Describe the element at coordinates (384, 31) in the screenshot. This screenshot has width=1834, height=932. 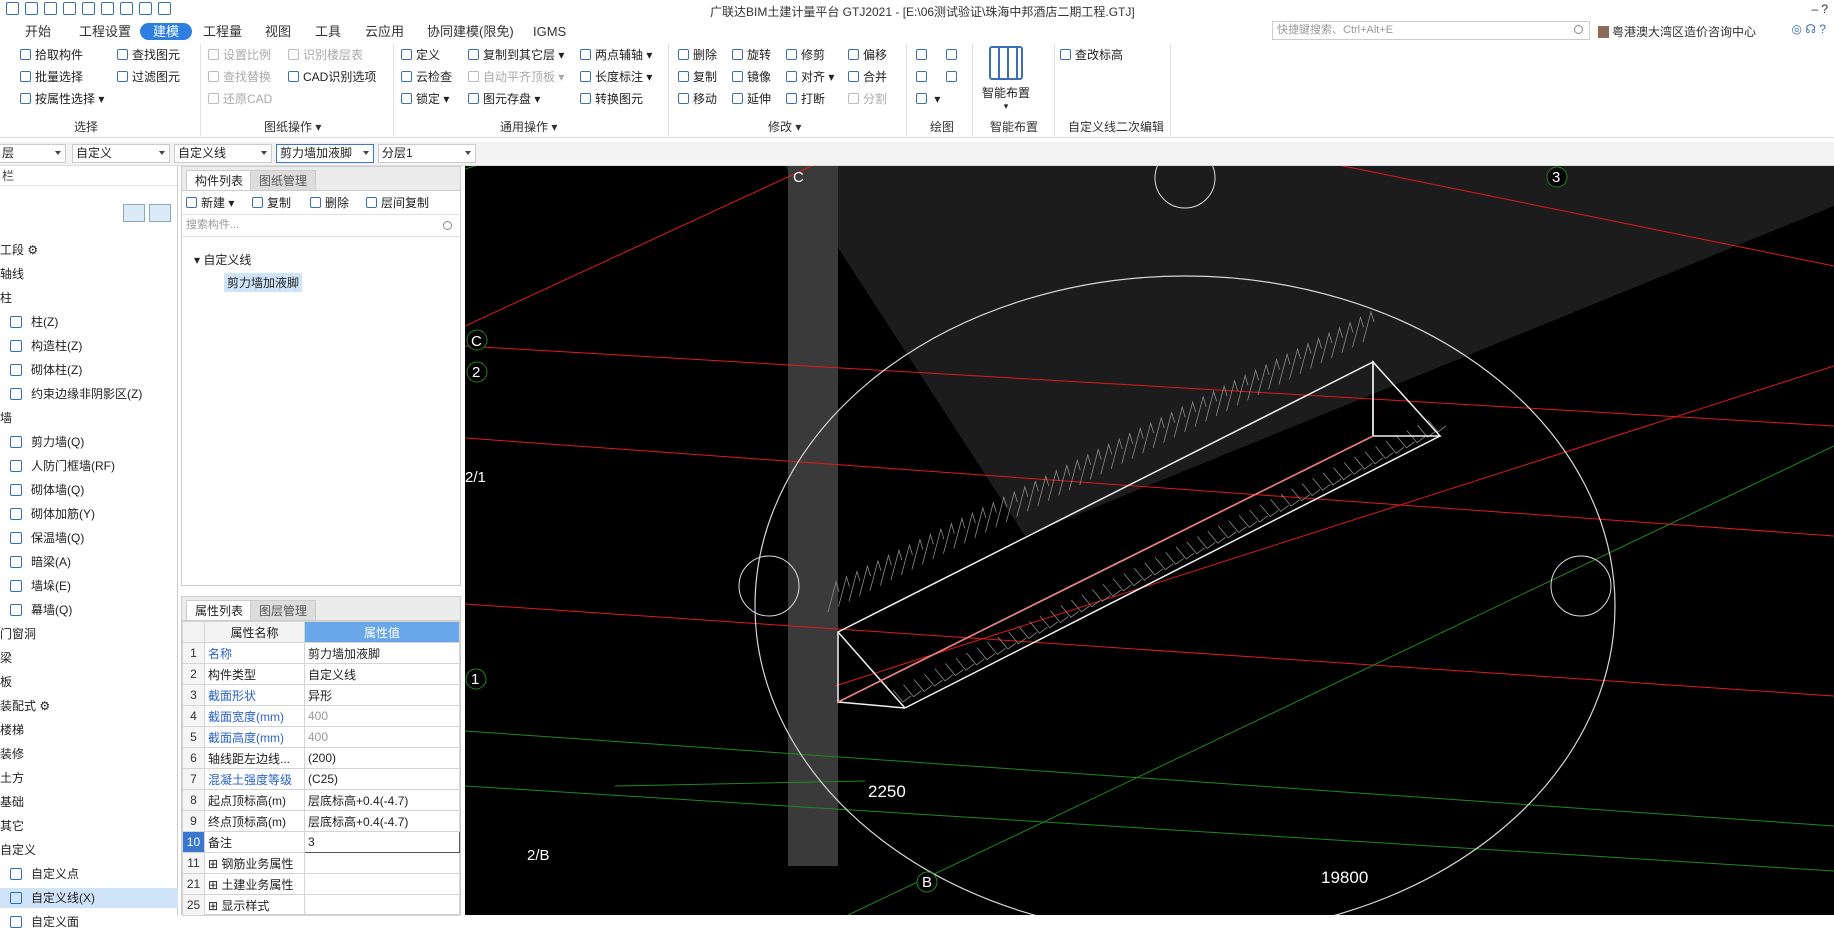
I see `tab-cloud: 云应用` at that location.